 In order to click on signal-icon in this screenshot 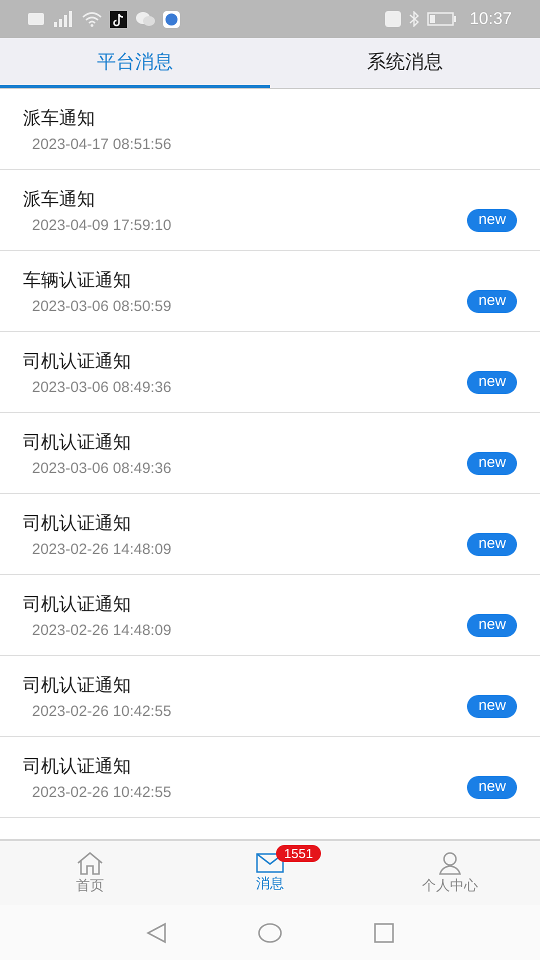, I will do `click(63, 19)`.